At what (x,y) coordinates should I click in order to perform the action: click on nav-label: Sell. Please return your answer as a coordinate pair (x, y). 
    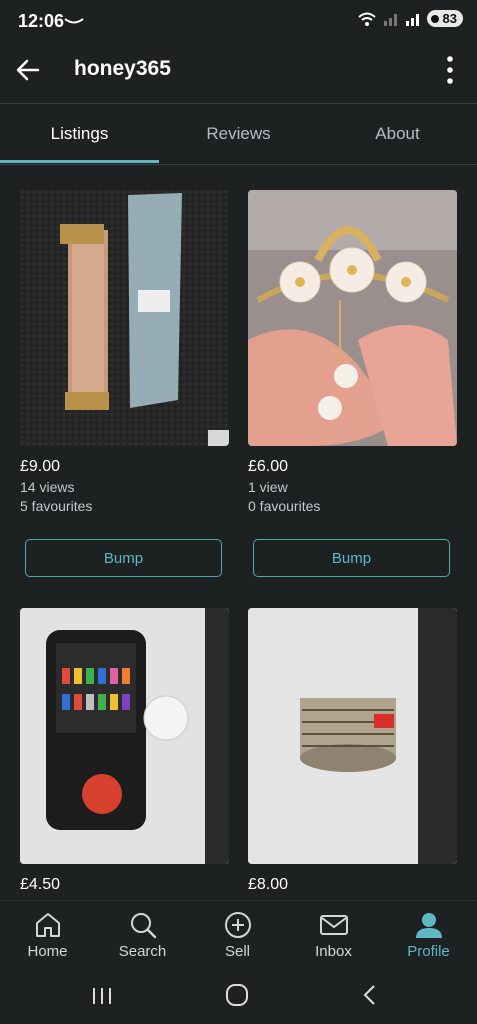
    Looking at the image, I should click on (237, 951).